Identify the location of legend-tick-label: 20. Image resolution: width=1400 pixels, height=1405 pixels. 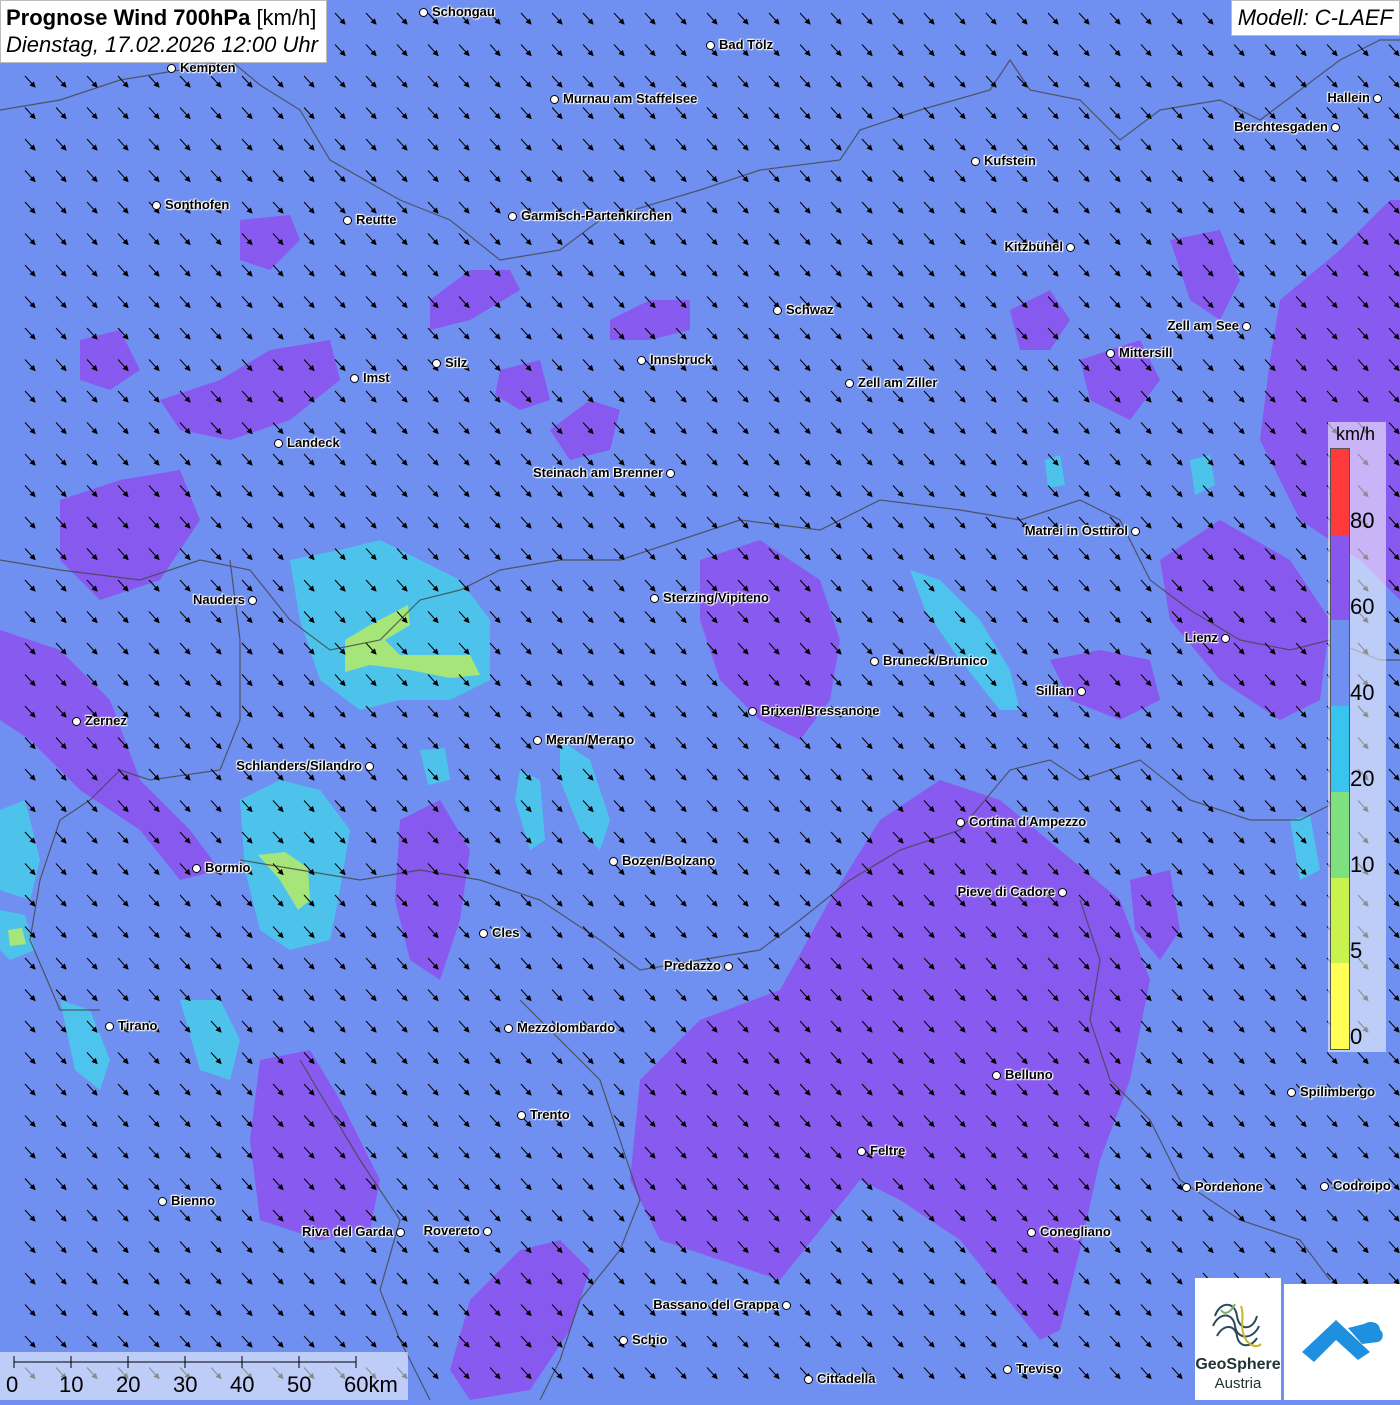
(1362, 778).